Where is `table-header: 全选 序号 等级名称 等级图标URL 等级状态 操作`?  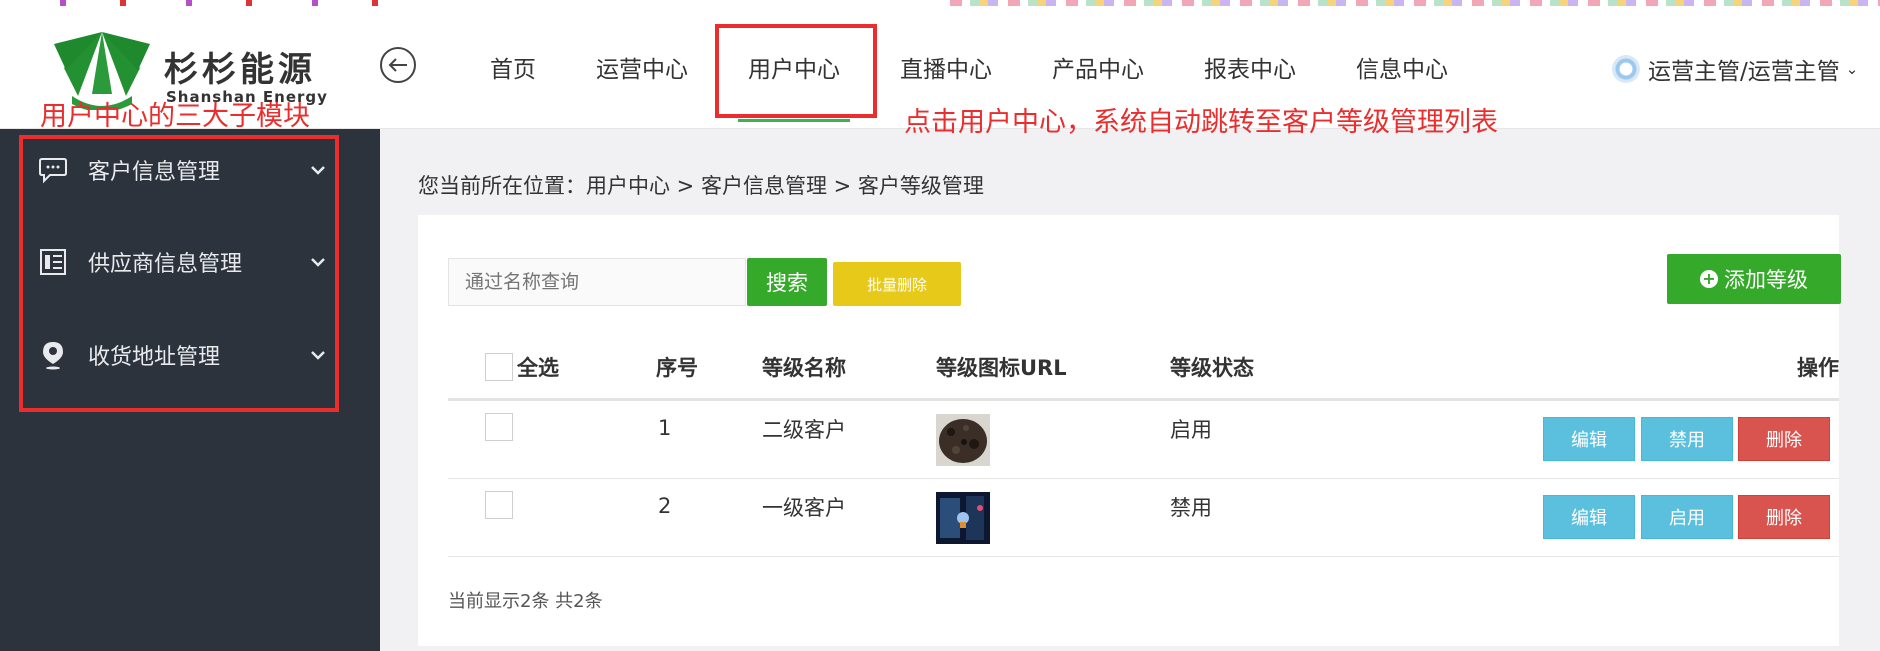 table-header: 全选 序号 等级名称 等级图标URL 等级状态 操作 is located at coordinates (1143, 368).